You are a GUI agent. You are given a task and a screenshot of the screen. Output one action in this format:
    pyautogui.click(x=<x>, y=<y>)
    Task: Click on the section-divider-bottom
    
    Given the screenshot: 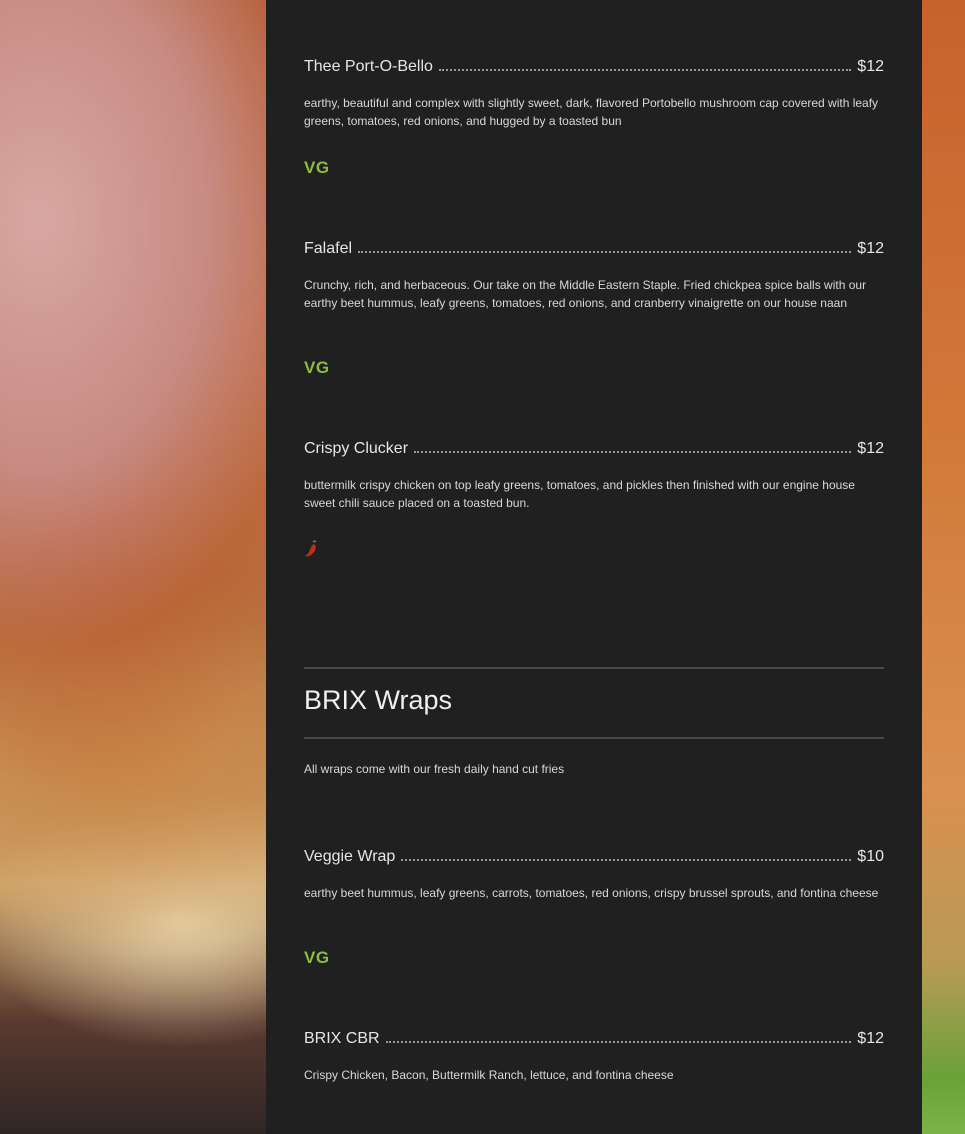 What is the action you would take?
    pyautogui.click(x=594, y=738)
    